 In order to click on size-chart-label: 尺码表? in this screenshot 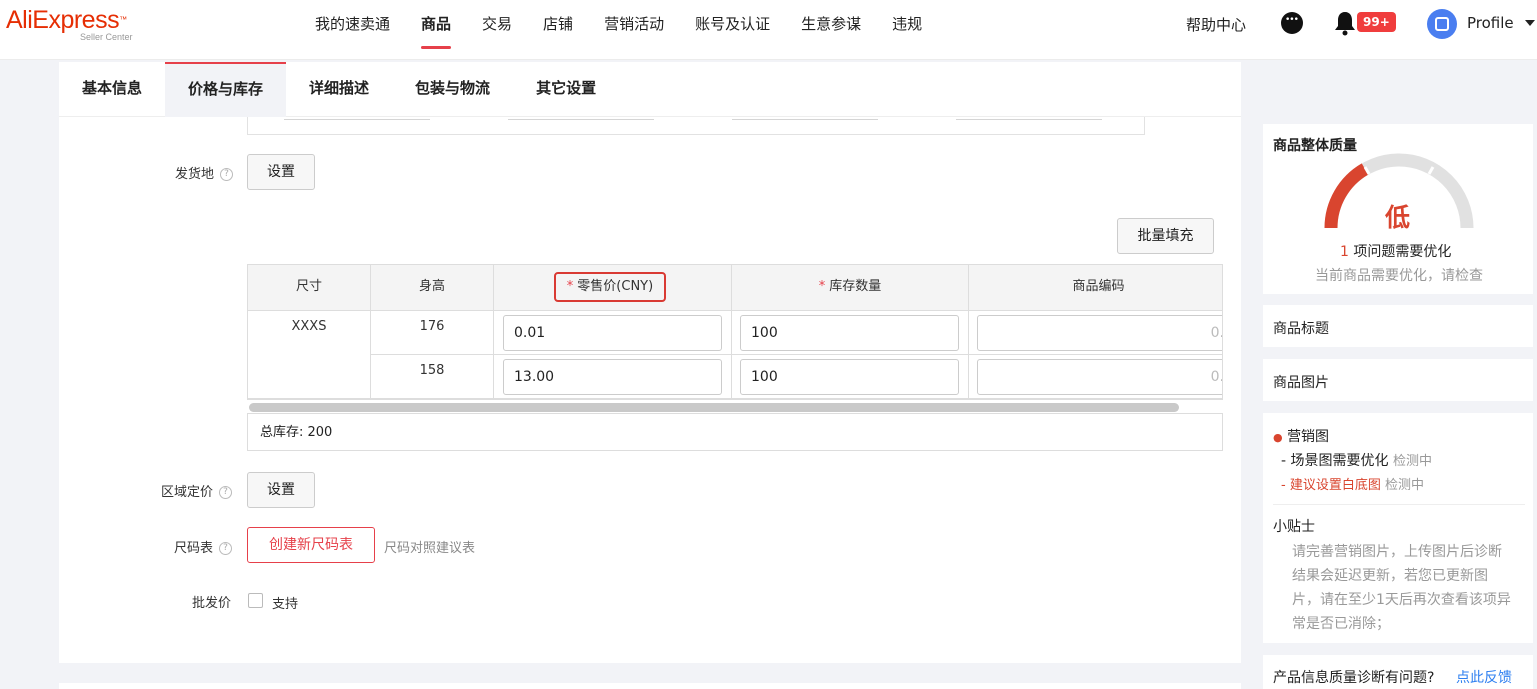, I will do `click(203, 546)`.